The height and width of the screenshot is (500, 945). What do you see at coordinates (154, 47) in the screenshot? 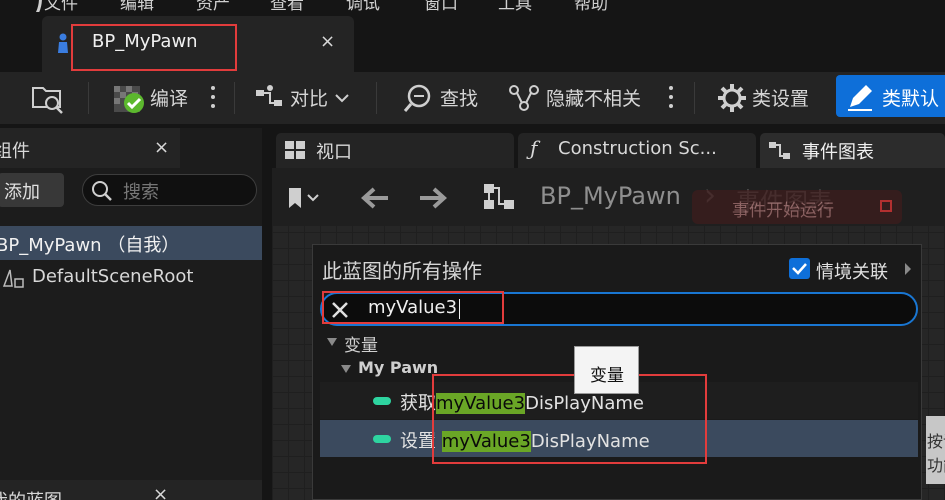
I see `annotation-box-tab` at bounding box center [154, 47].